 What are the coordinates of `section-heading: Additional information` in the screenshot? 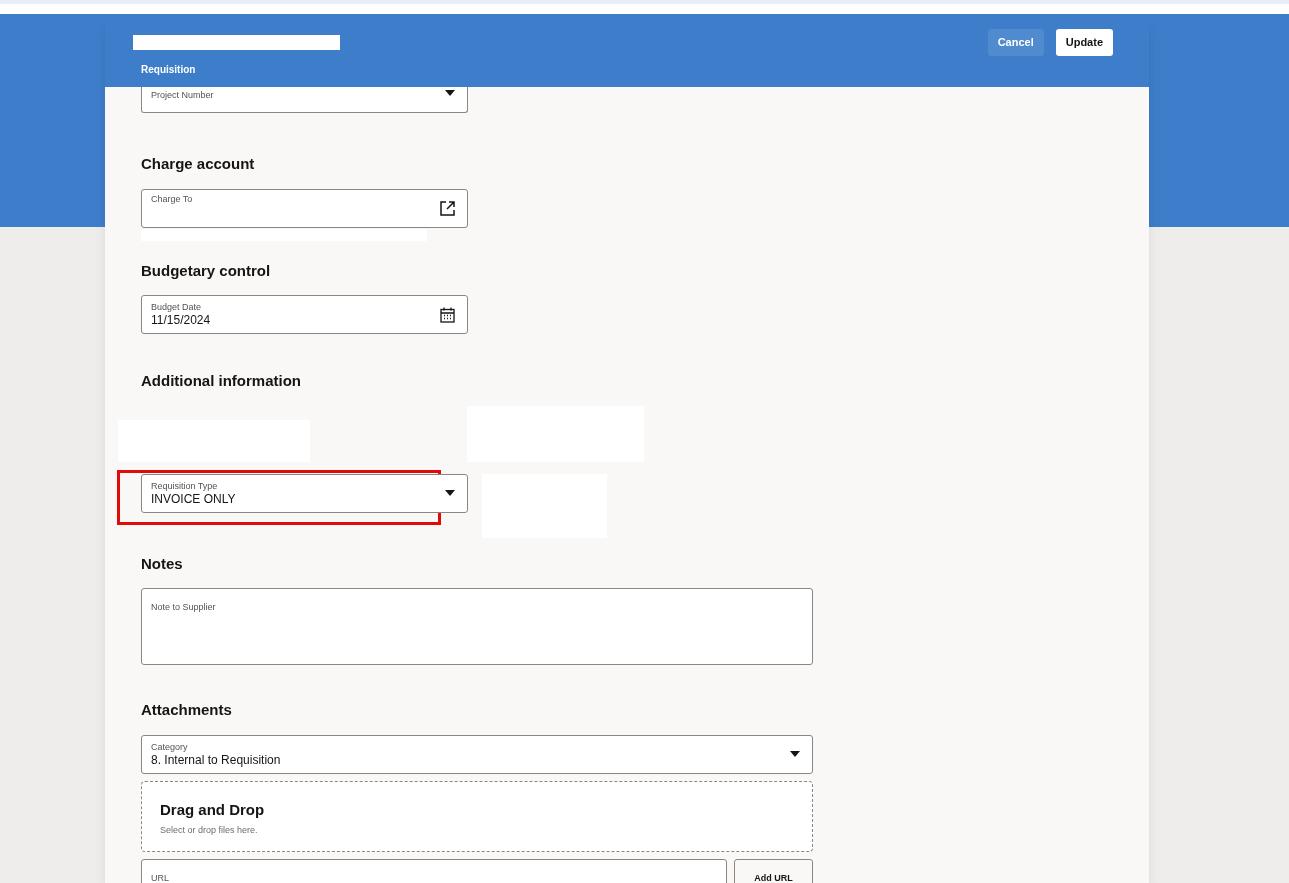 It's located at (221, 381).